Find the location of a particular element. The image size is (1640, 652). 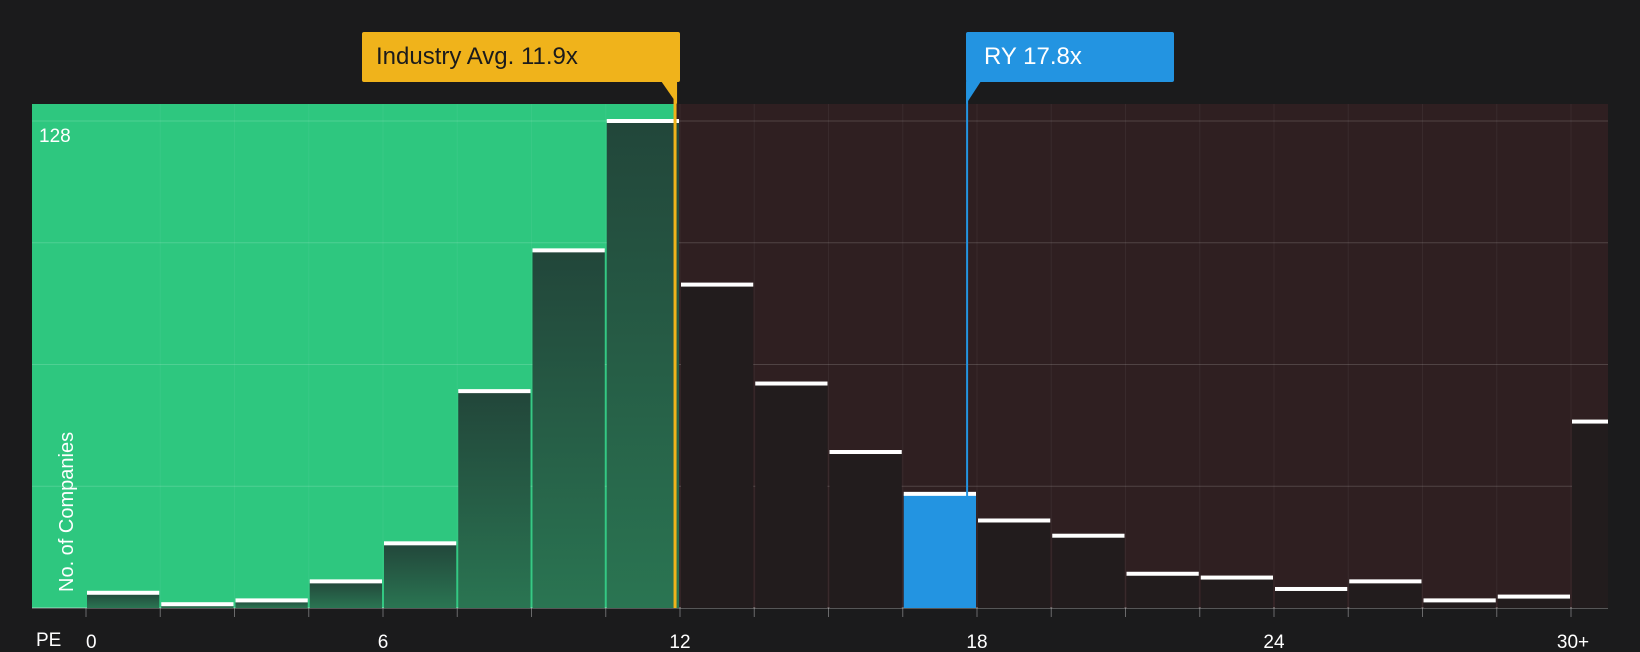

y-axis-label: No. of Companies is located at coordinates (67, 511).